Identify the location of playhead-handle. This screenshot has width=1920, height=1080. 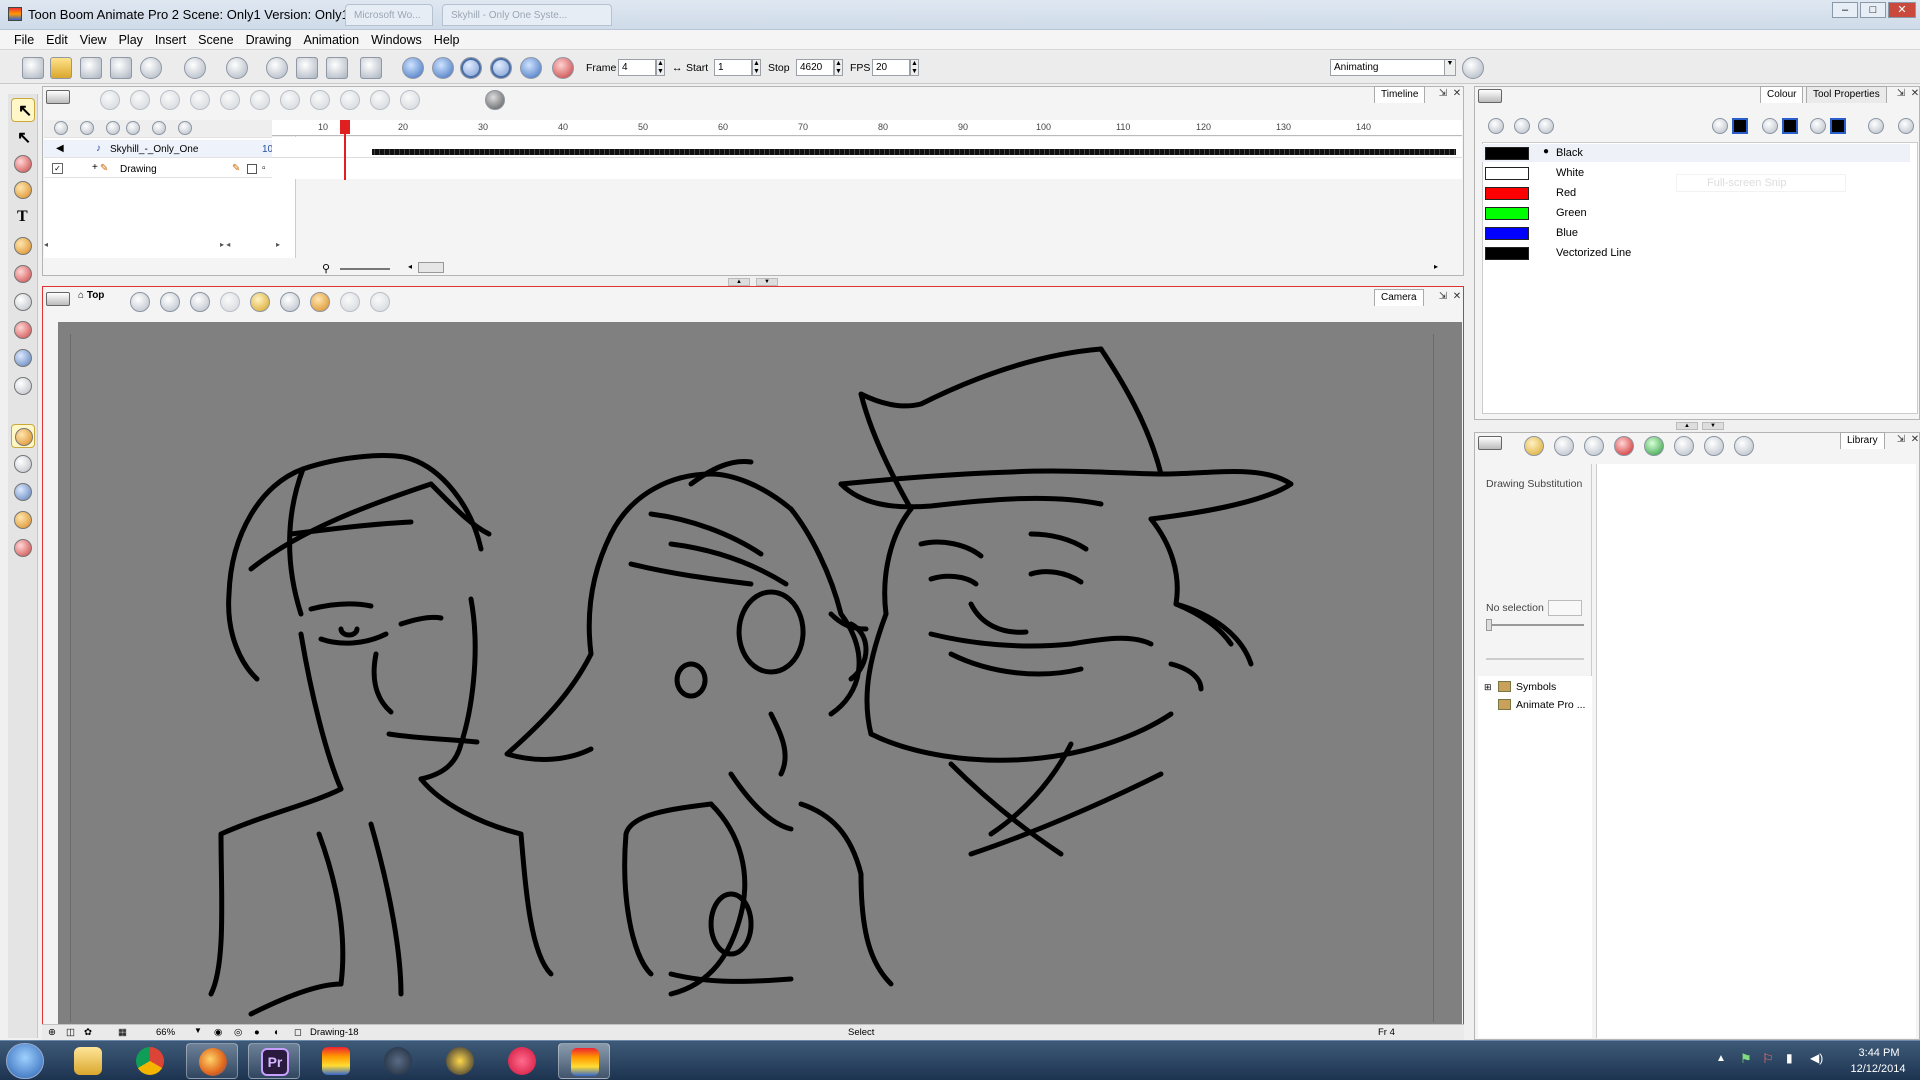
(345, 127).